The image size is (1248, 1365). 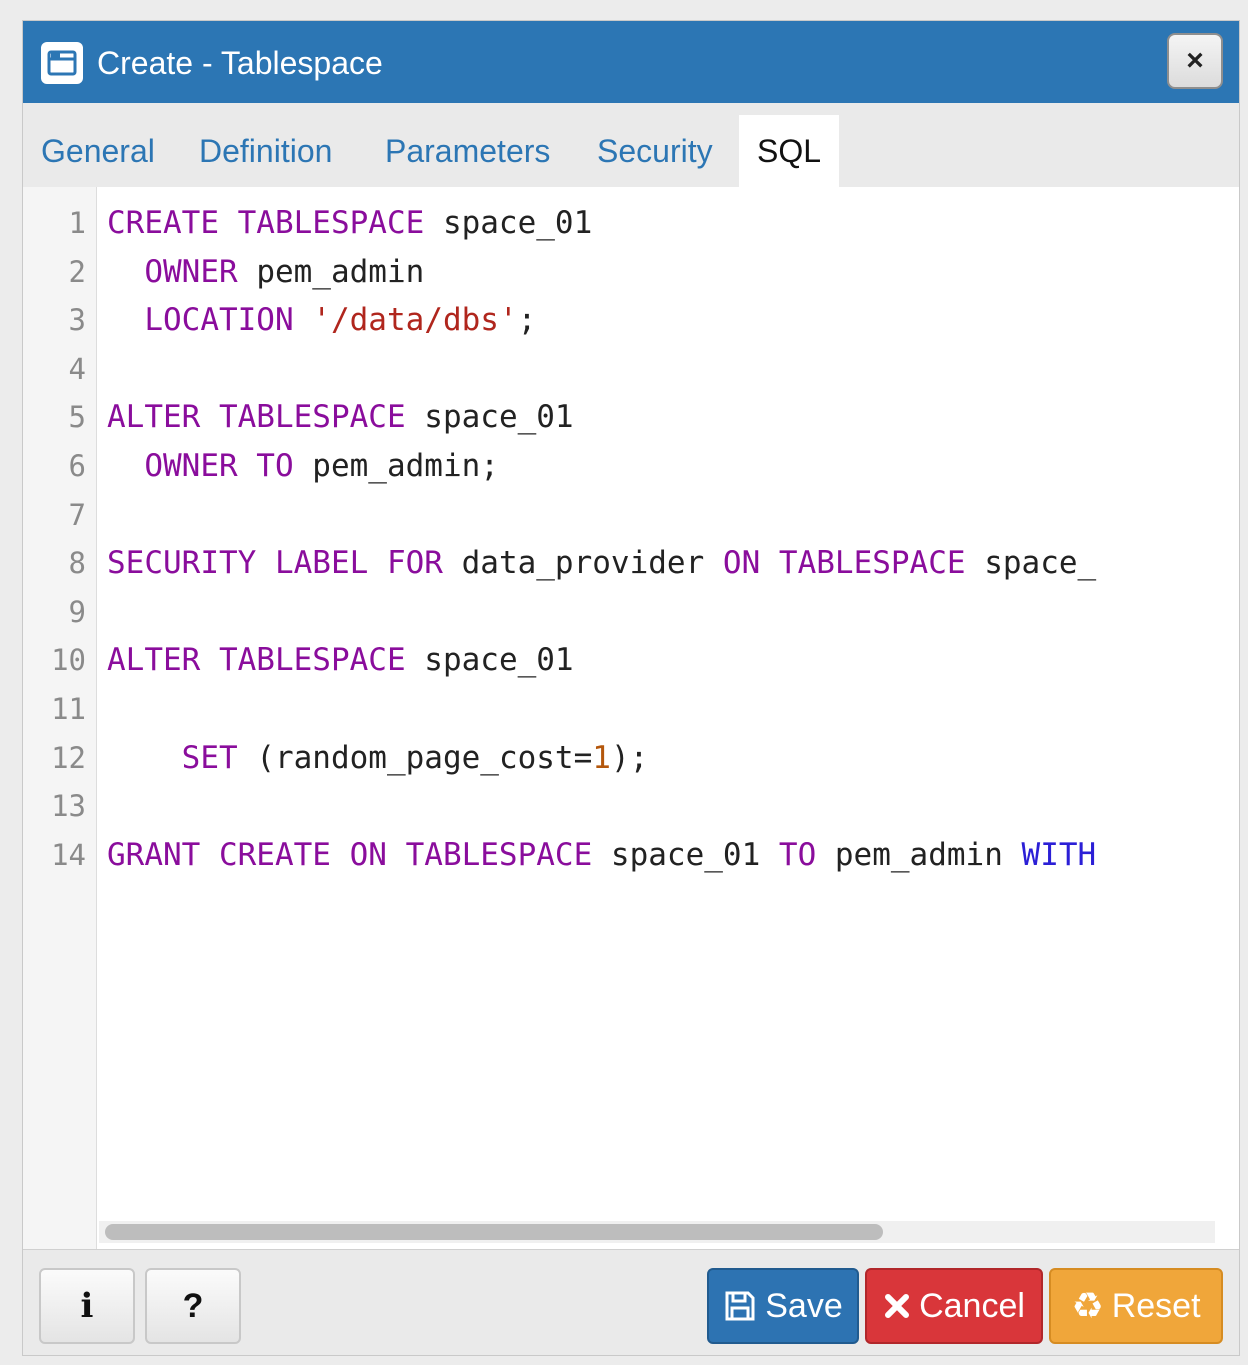 I want to click on code-line: CREATE TABLESPACE space_01, so click(x=349, y=223).